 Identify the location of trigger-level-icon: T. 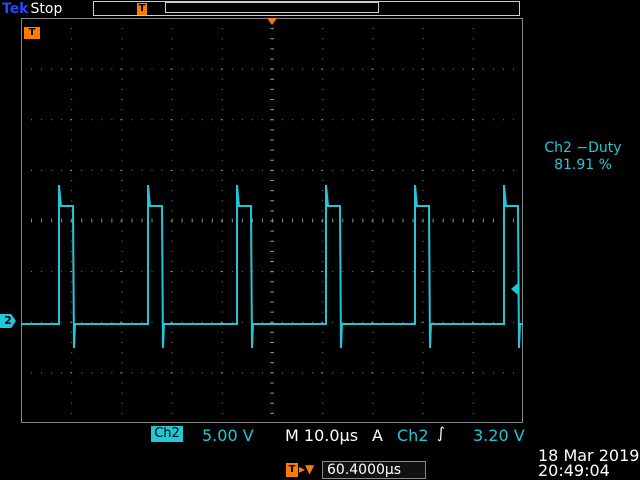
(32, 33).